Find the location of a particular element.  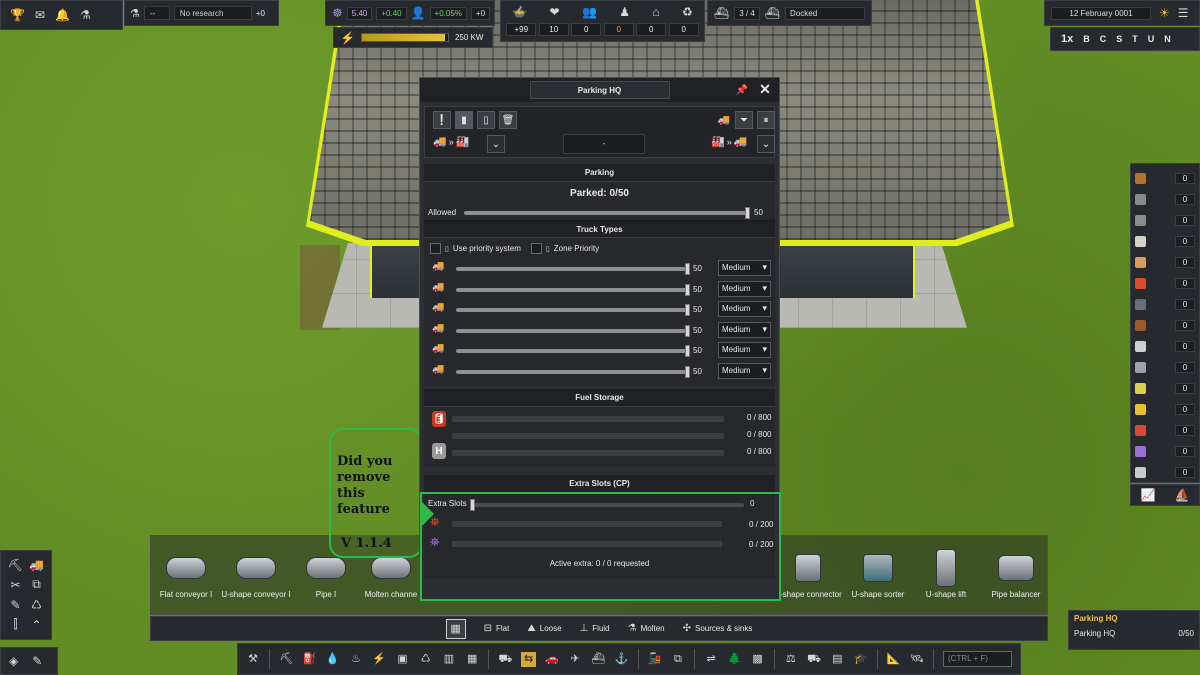

filter-loose: ⛰ Loose is located at coordinates (544, 628).